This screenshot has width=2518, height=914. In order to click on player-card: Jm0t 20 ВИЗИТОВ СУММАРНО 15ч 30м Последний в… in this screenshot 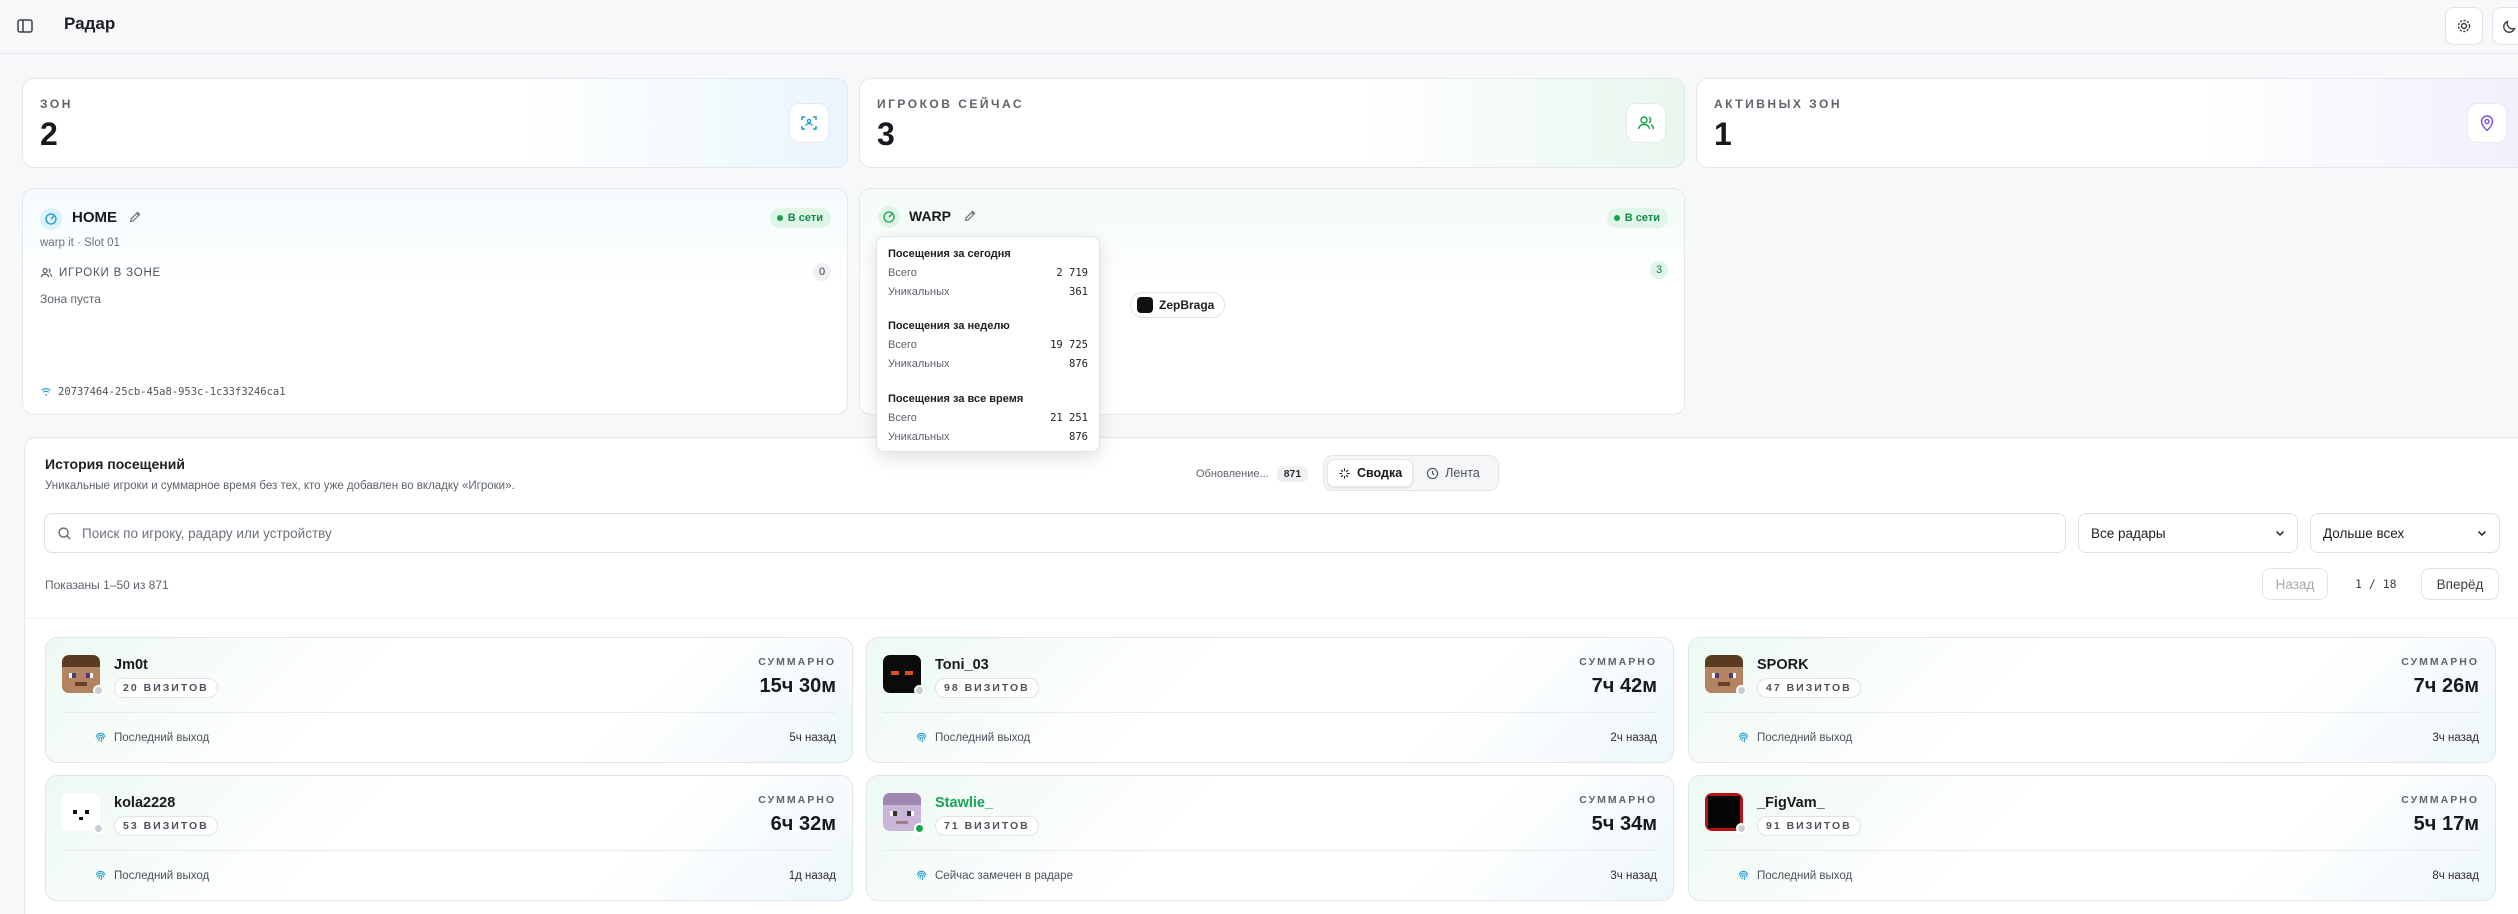, I will do `click(449, 700)`.